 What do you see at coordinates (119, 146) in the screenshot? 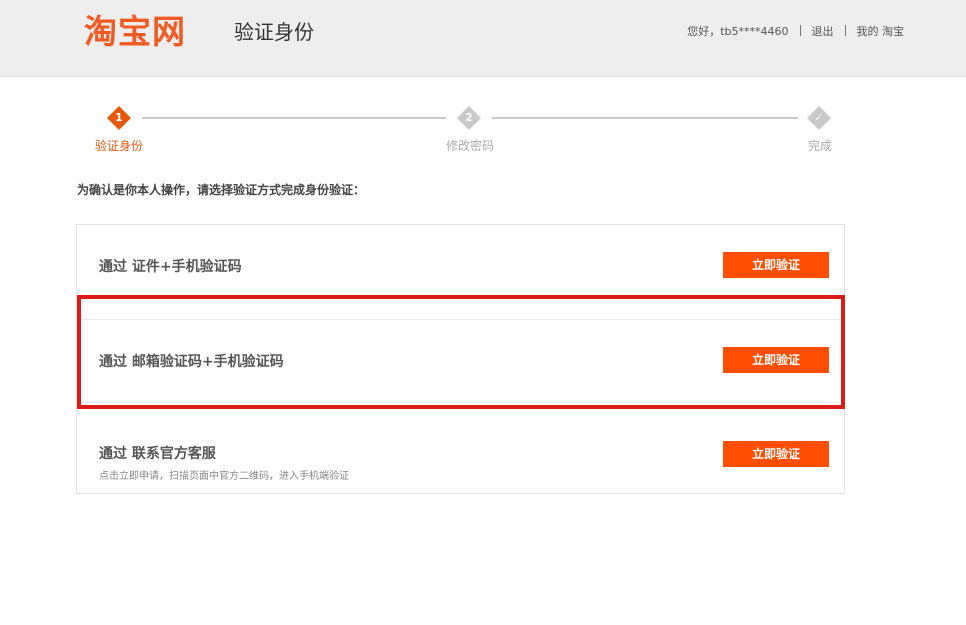
I see `step-1-label: 验证身份` at bounding box center [119, 146].